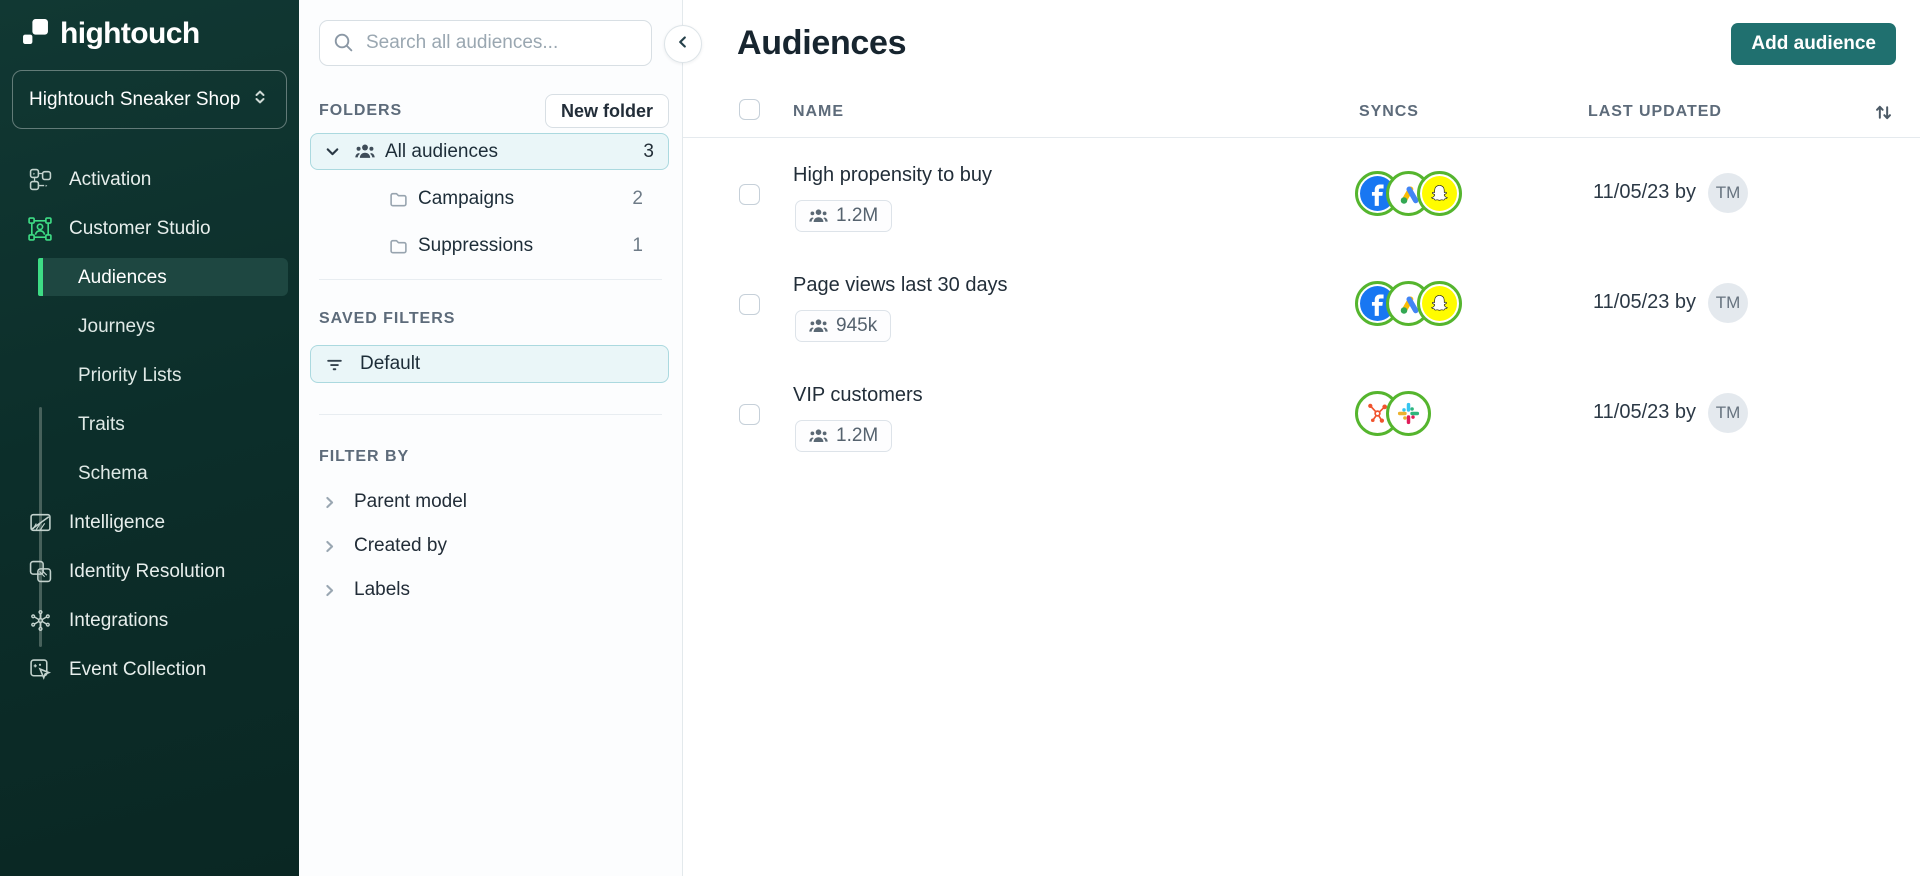  What do you see at coordinates (442, 151) in the screenshot?
I see `folder-name: All audiences` at bounding box center [442, 151].